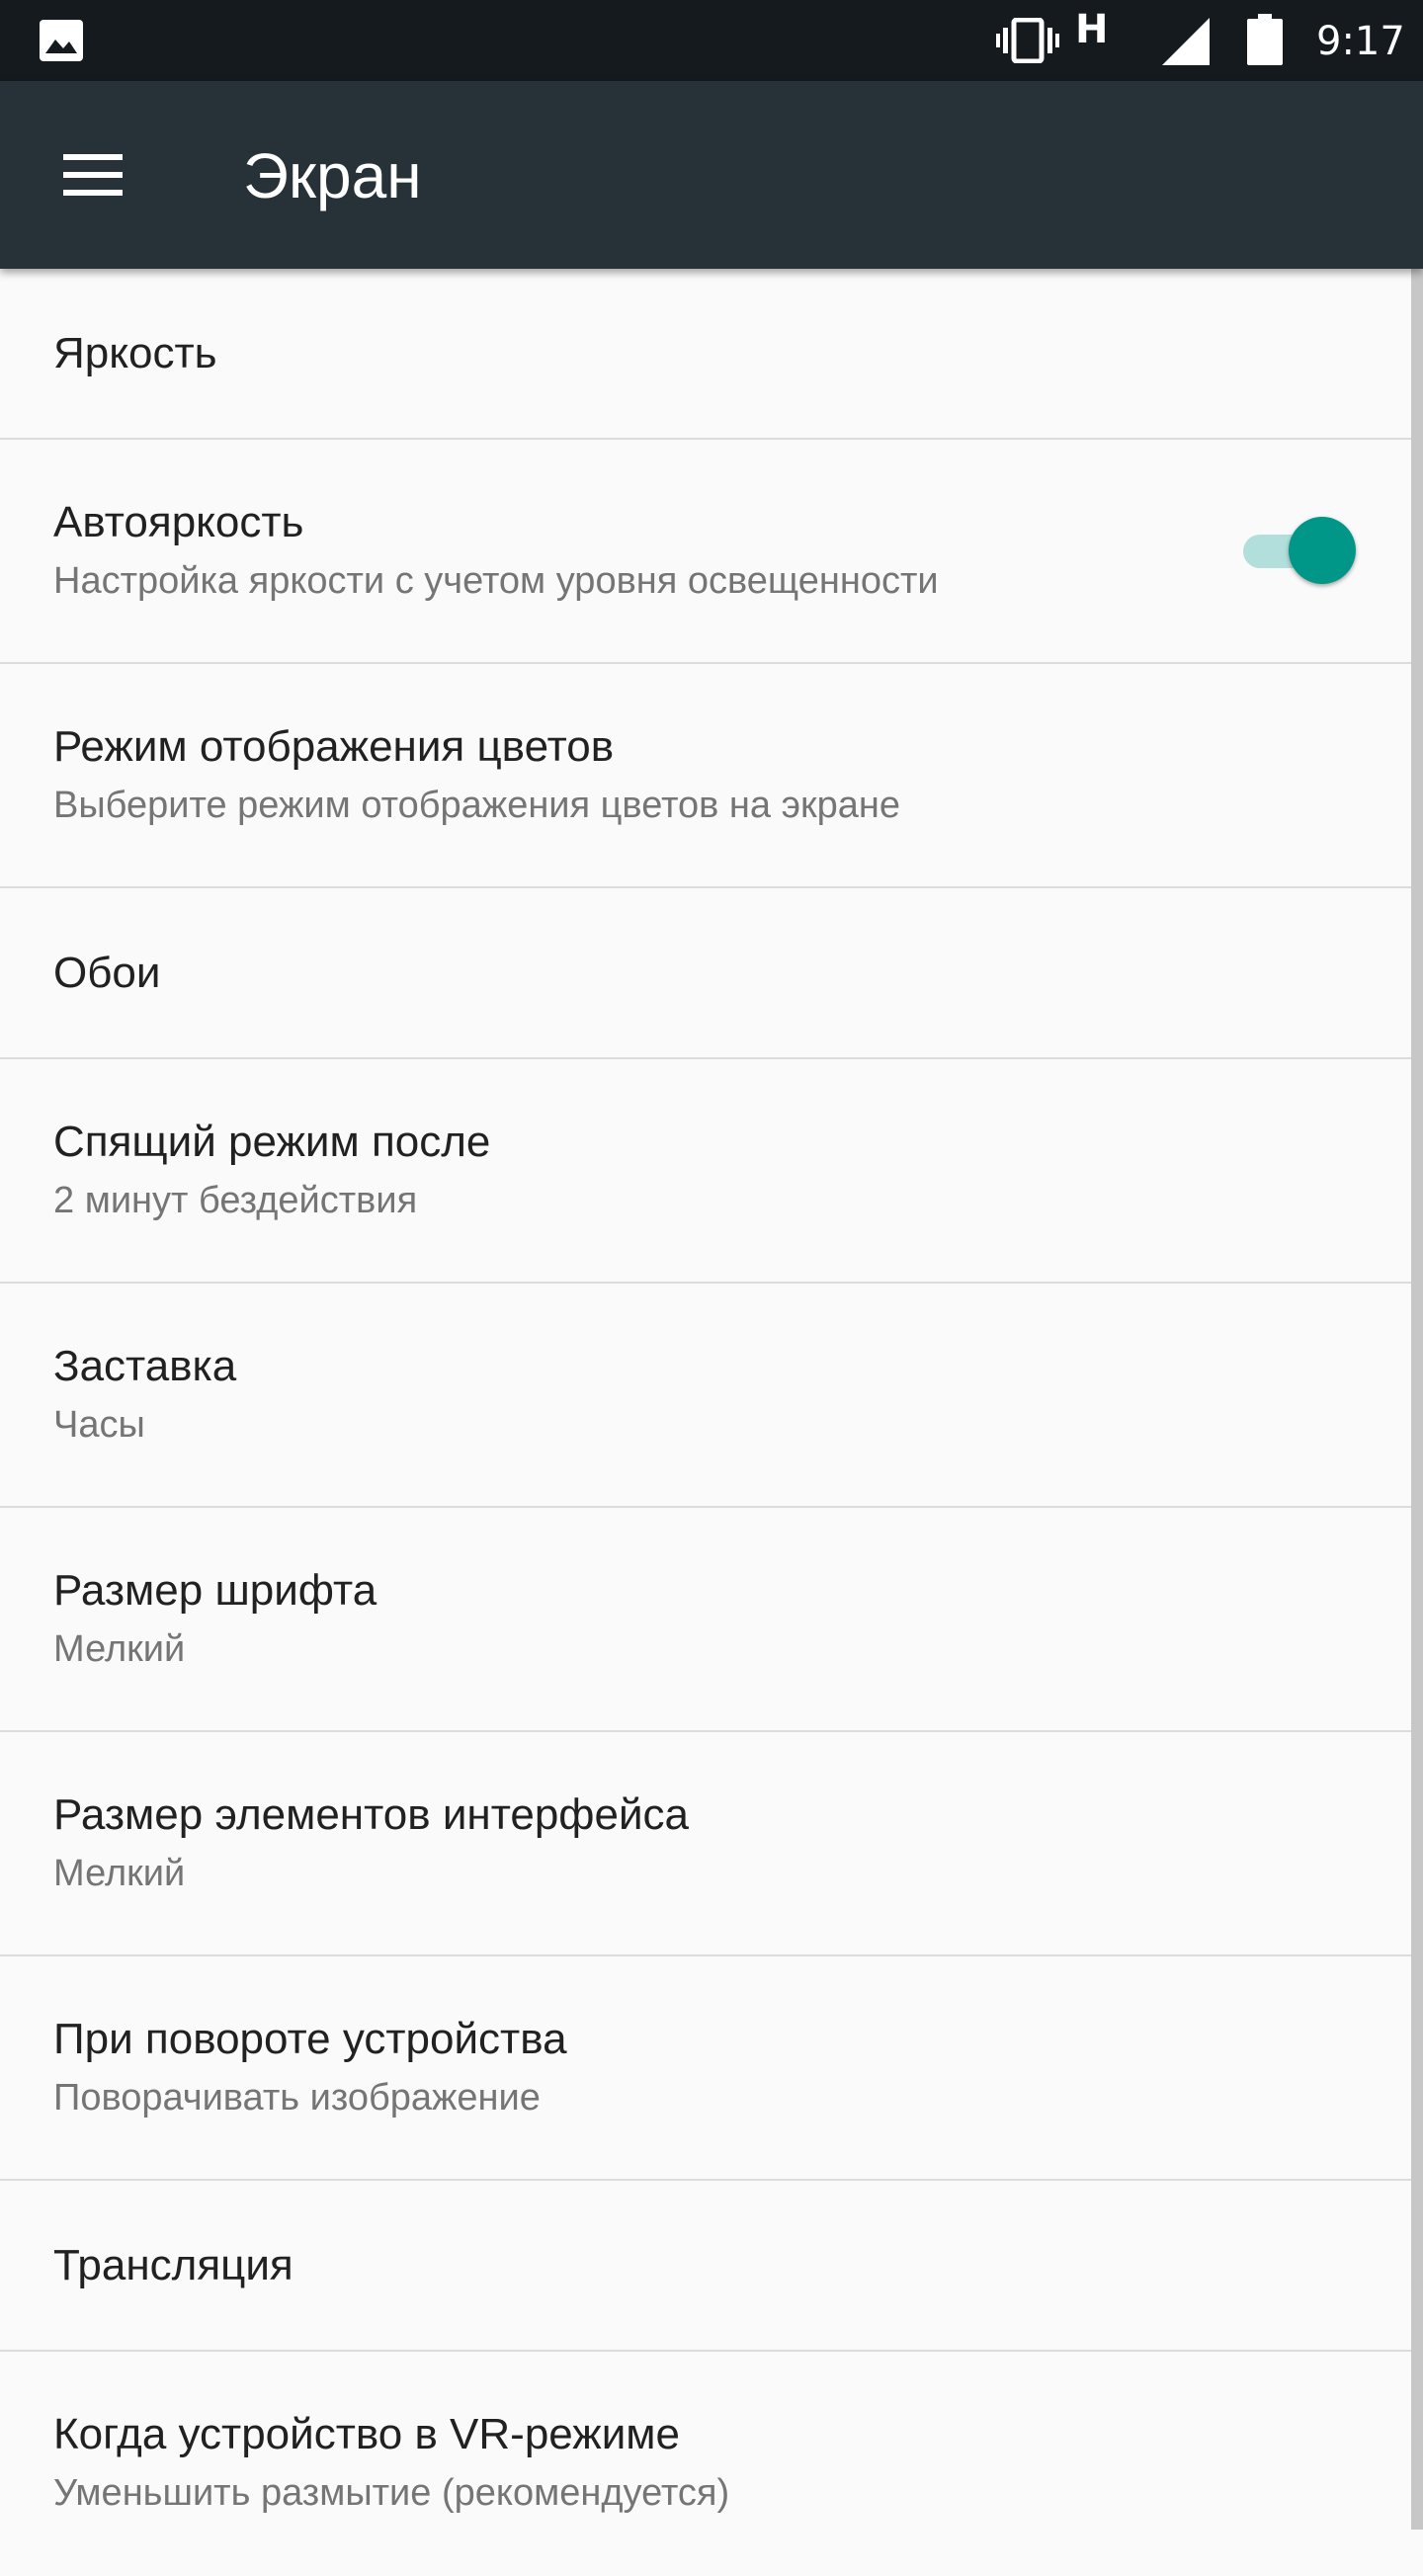  Describe the element at coordinates (334, 746) in the screenshot. I see `setting-title: Режим отображения цветов` at that location.